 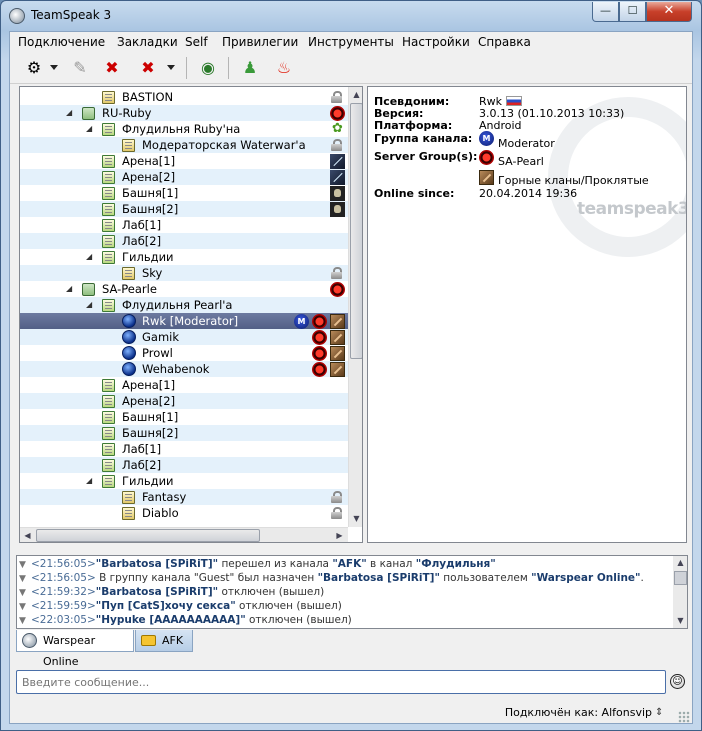 I want to click on chat-scroll-thumb, so click(x=680, y=578).